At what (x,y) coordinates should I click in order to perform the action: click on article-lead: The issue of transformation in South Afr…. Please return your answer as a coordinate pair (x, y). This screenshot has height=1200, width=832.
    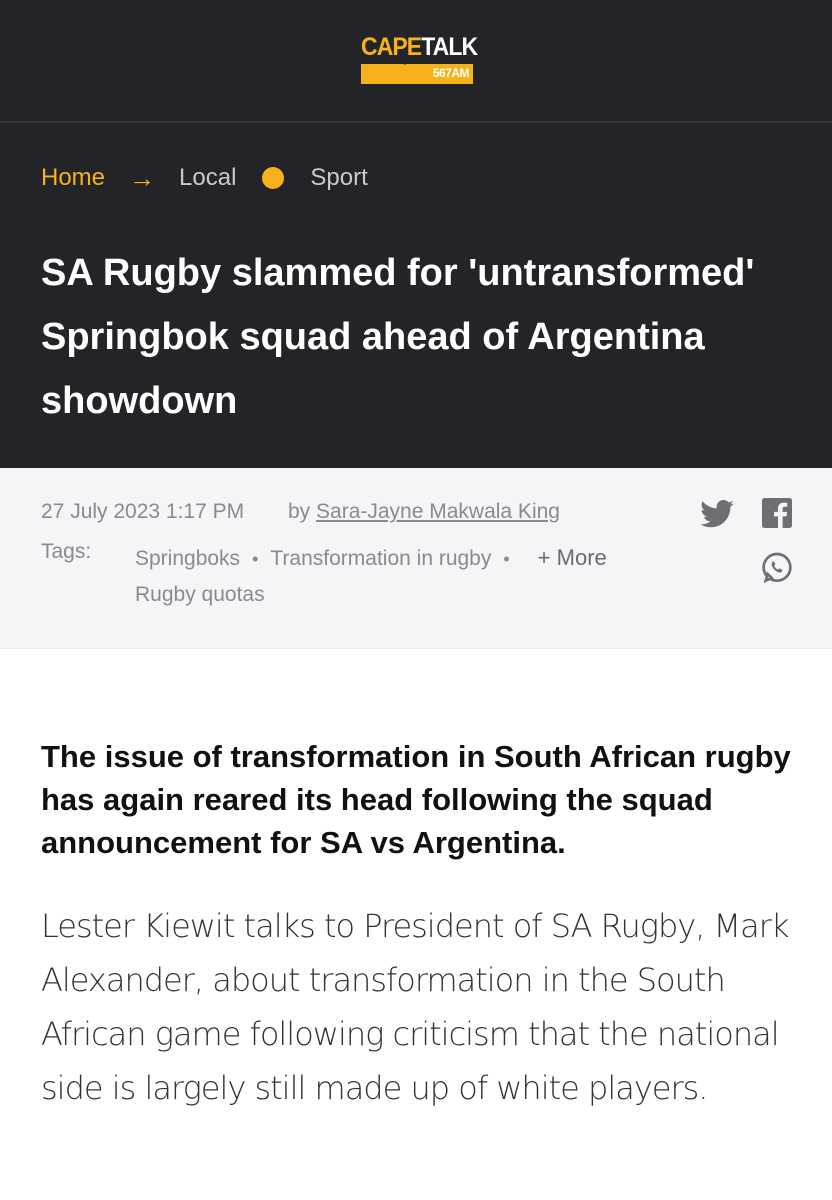
    Looking at the image, I should click on (416, 799).